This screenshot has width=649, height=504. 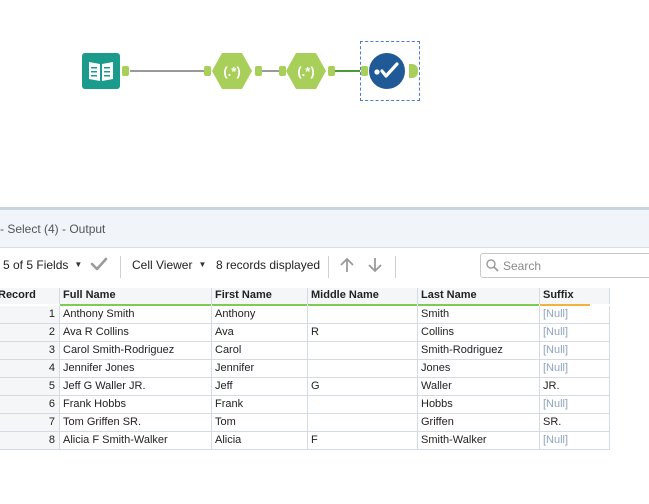 I want to click on column-header-label: Last Name, so click(x=449, y=295).